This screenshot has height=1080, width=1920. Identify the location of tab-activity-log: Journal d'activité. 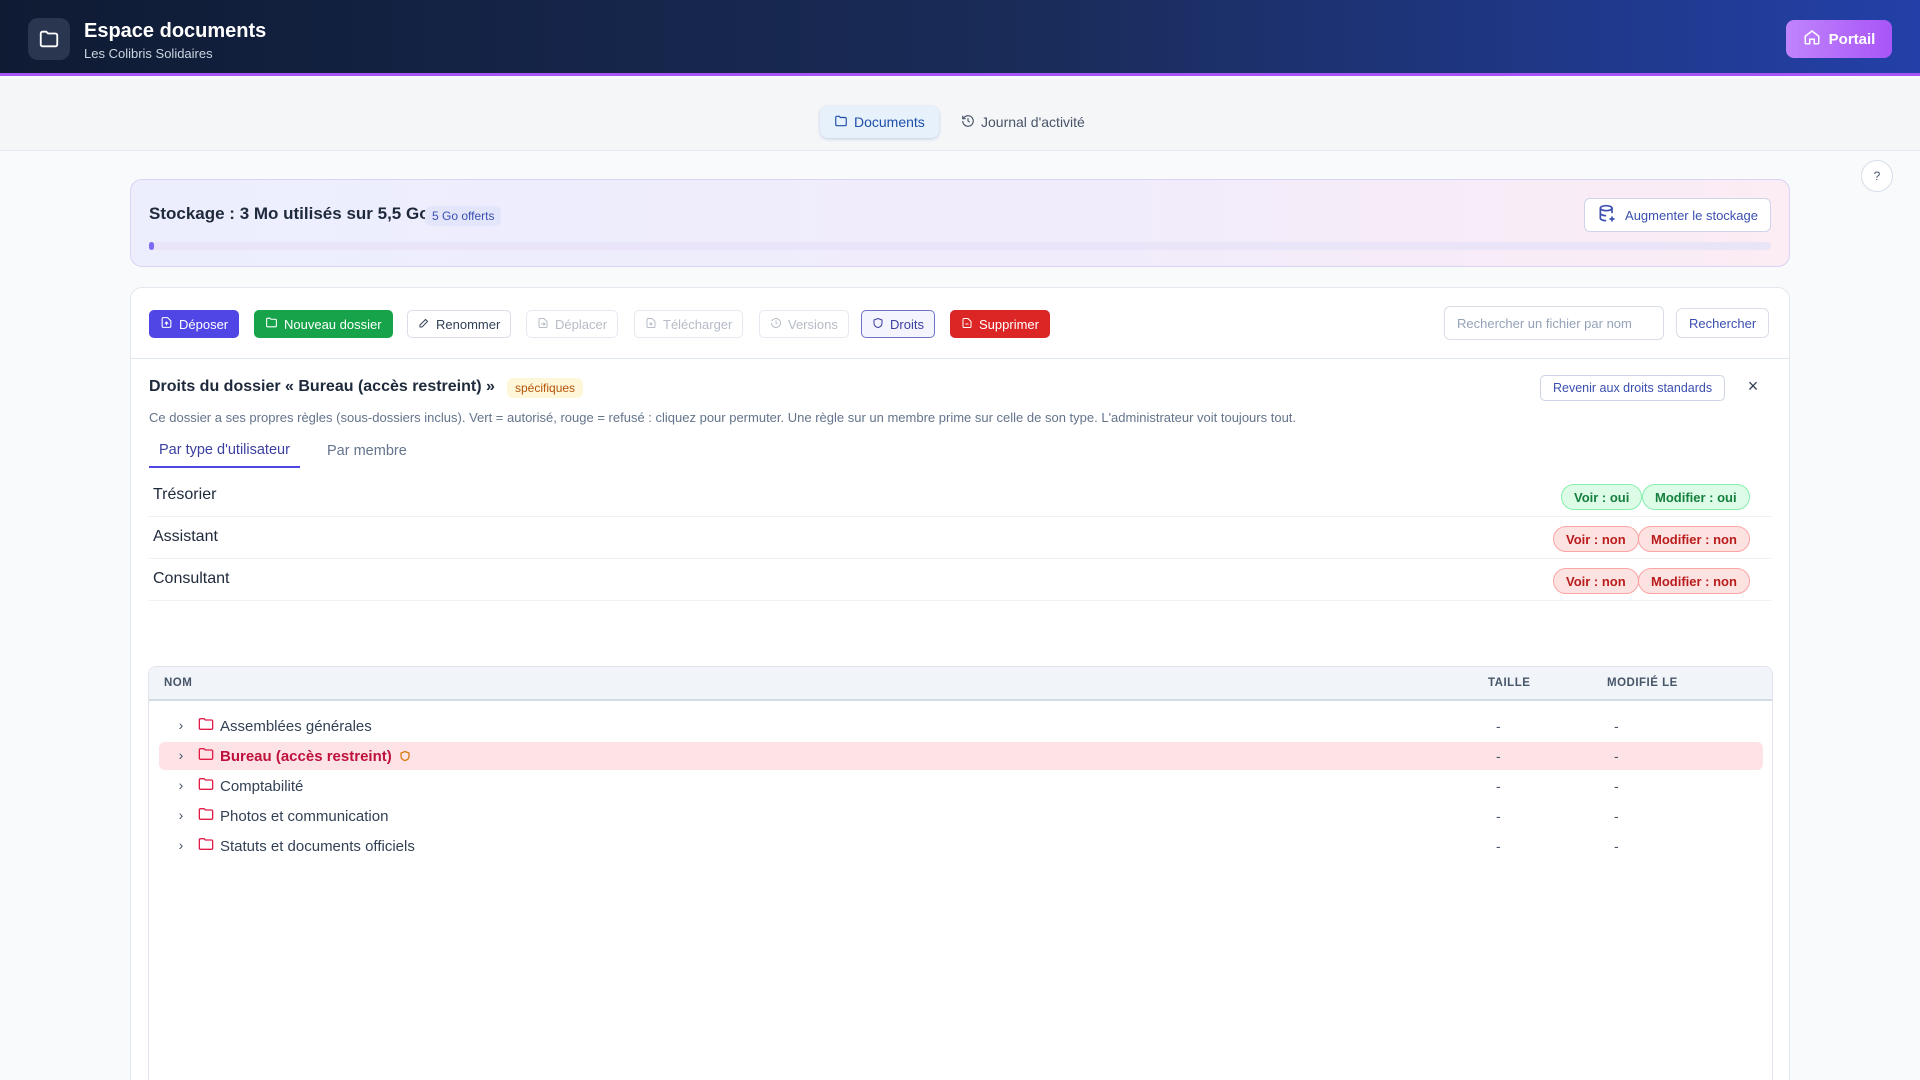
(1023, 122).